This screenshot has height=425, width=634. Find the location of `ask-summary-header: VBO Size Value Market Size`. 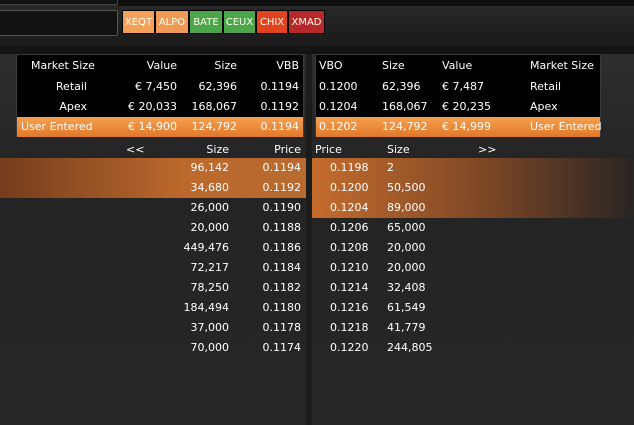

ask-summary-header: VBO Size Value Market Size is located at coordinates (458, 66).